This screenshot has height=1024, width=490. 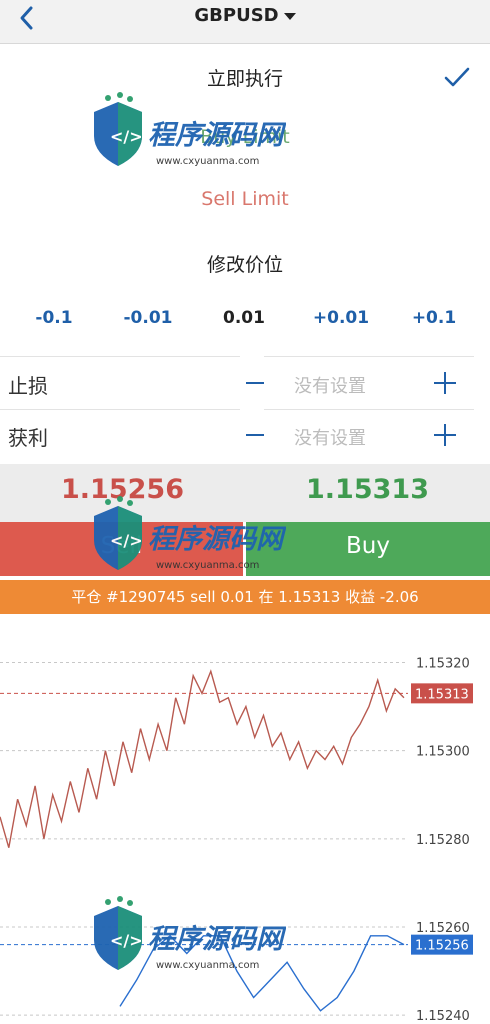 What do you see at coordinates (443, 1016) in the screenshot?
I see `y-tick-label: 1.15240` at bounding box center [443, 1016].